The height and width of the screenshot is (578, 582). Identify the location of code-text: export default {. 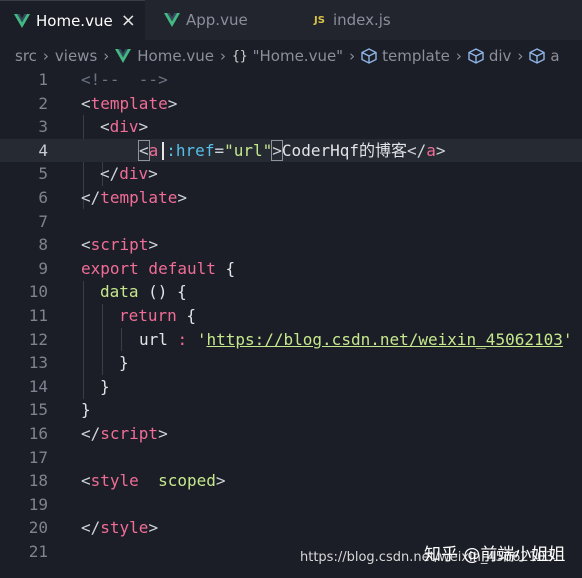
(158, 268).